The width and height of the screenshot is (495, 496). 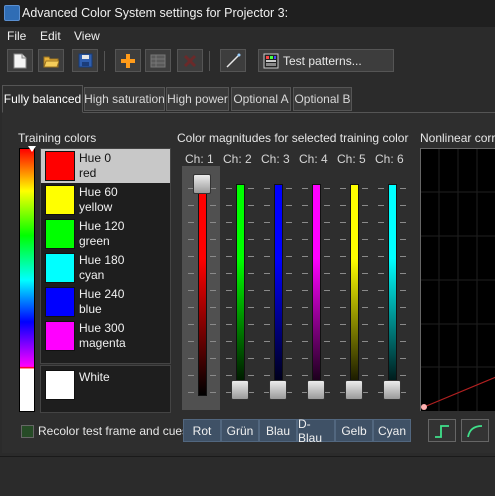 I want to click on list-item: Hue 240 blue, so click(x=105, y=302).